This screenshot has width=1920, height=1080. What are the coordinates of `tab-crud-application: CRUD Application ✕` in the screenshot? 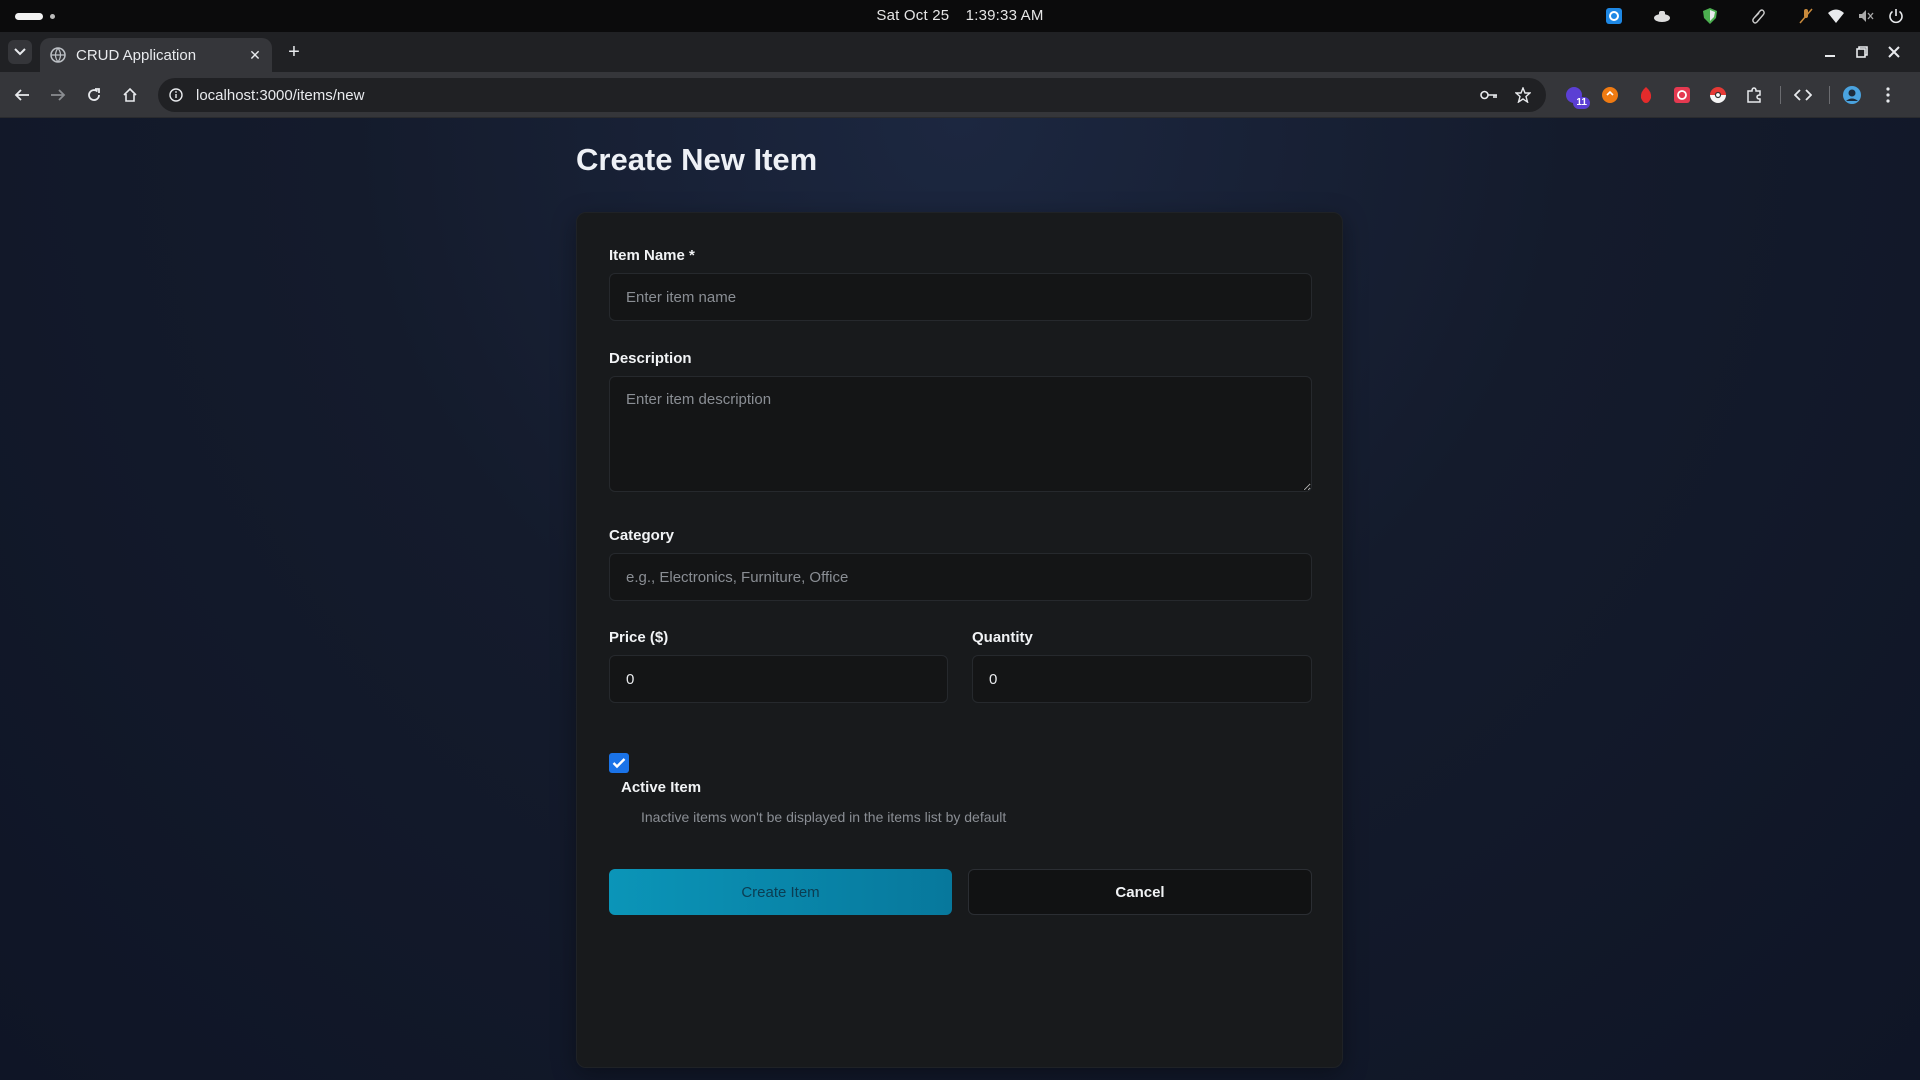 It's located at (156, 55).